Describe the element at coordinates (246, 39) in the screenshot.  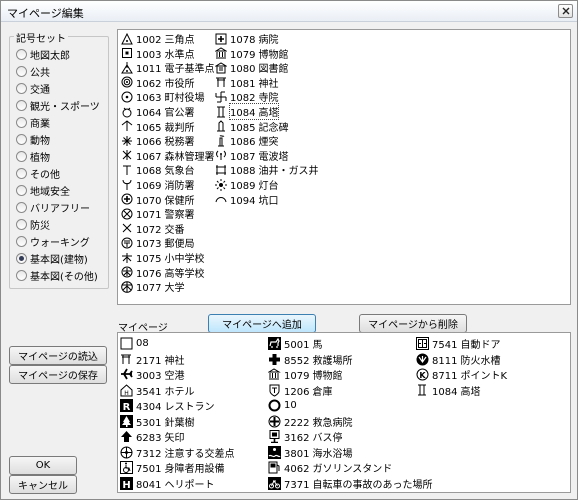
I see `list-item: 1078 病院` at that location.